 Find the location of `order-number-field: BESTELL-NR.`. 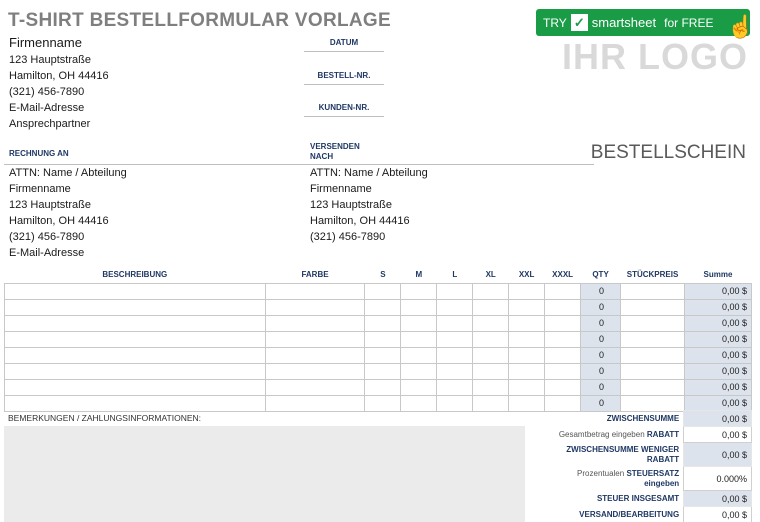

order-number-field: BESTELL-NR. is located at coordinates (344, 78).